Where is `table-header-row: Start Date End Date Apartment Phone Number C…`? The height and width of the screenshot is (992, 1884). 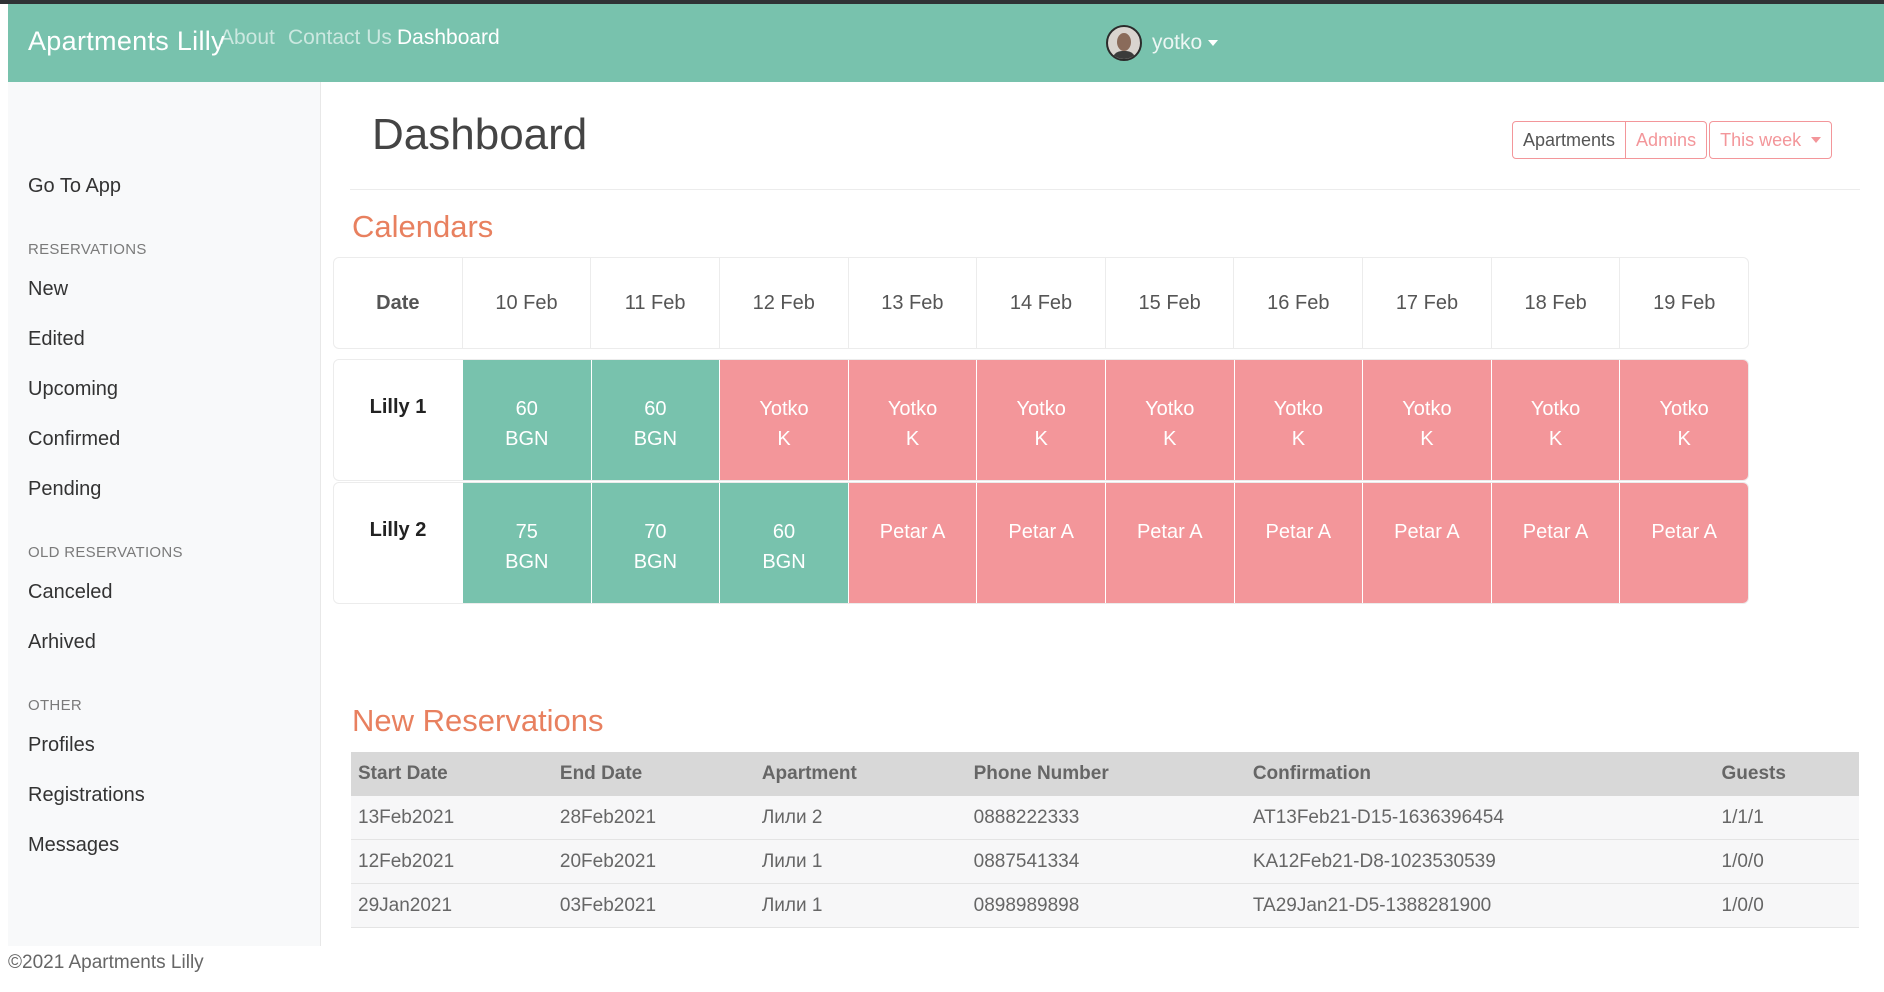 table-header-row: Start Date End Date Apartment Phone Number C… is located at coordinates (1105, 774).